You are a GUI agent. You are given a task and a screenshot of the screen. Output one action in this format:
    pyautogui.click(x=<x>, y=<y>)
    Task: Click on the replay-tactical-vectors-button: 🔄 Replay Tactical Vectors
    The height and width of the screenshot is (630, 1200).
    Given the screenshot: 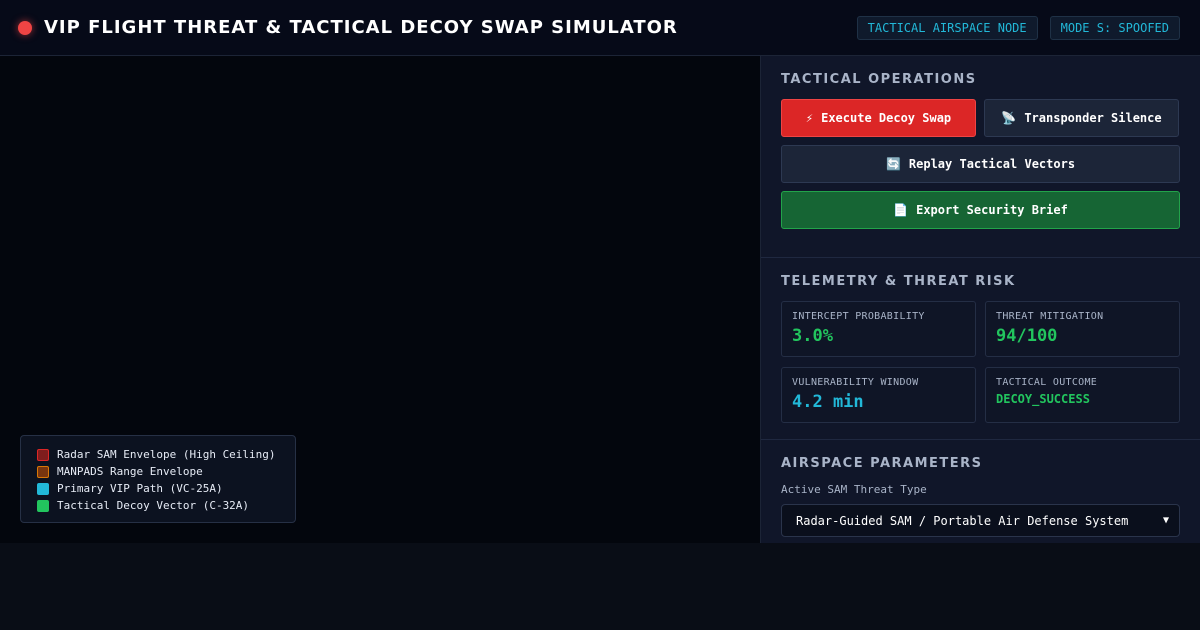 What is the action you would take?
    pyautogui.click(x=980, y=164)
    